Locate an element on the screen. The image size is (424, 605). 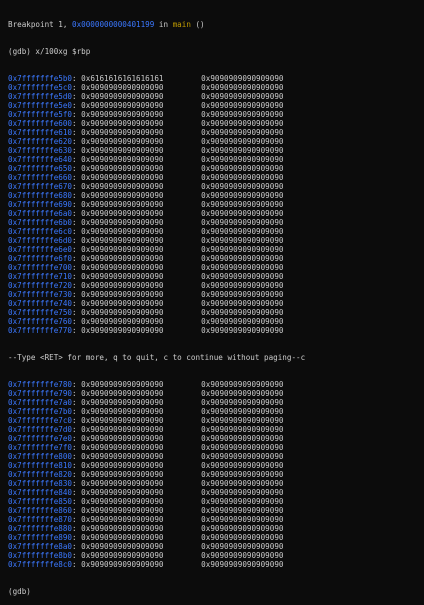
memory-address: 0x7fffffffe5d0 is located at coordinates (40, 96).